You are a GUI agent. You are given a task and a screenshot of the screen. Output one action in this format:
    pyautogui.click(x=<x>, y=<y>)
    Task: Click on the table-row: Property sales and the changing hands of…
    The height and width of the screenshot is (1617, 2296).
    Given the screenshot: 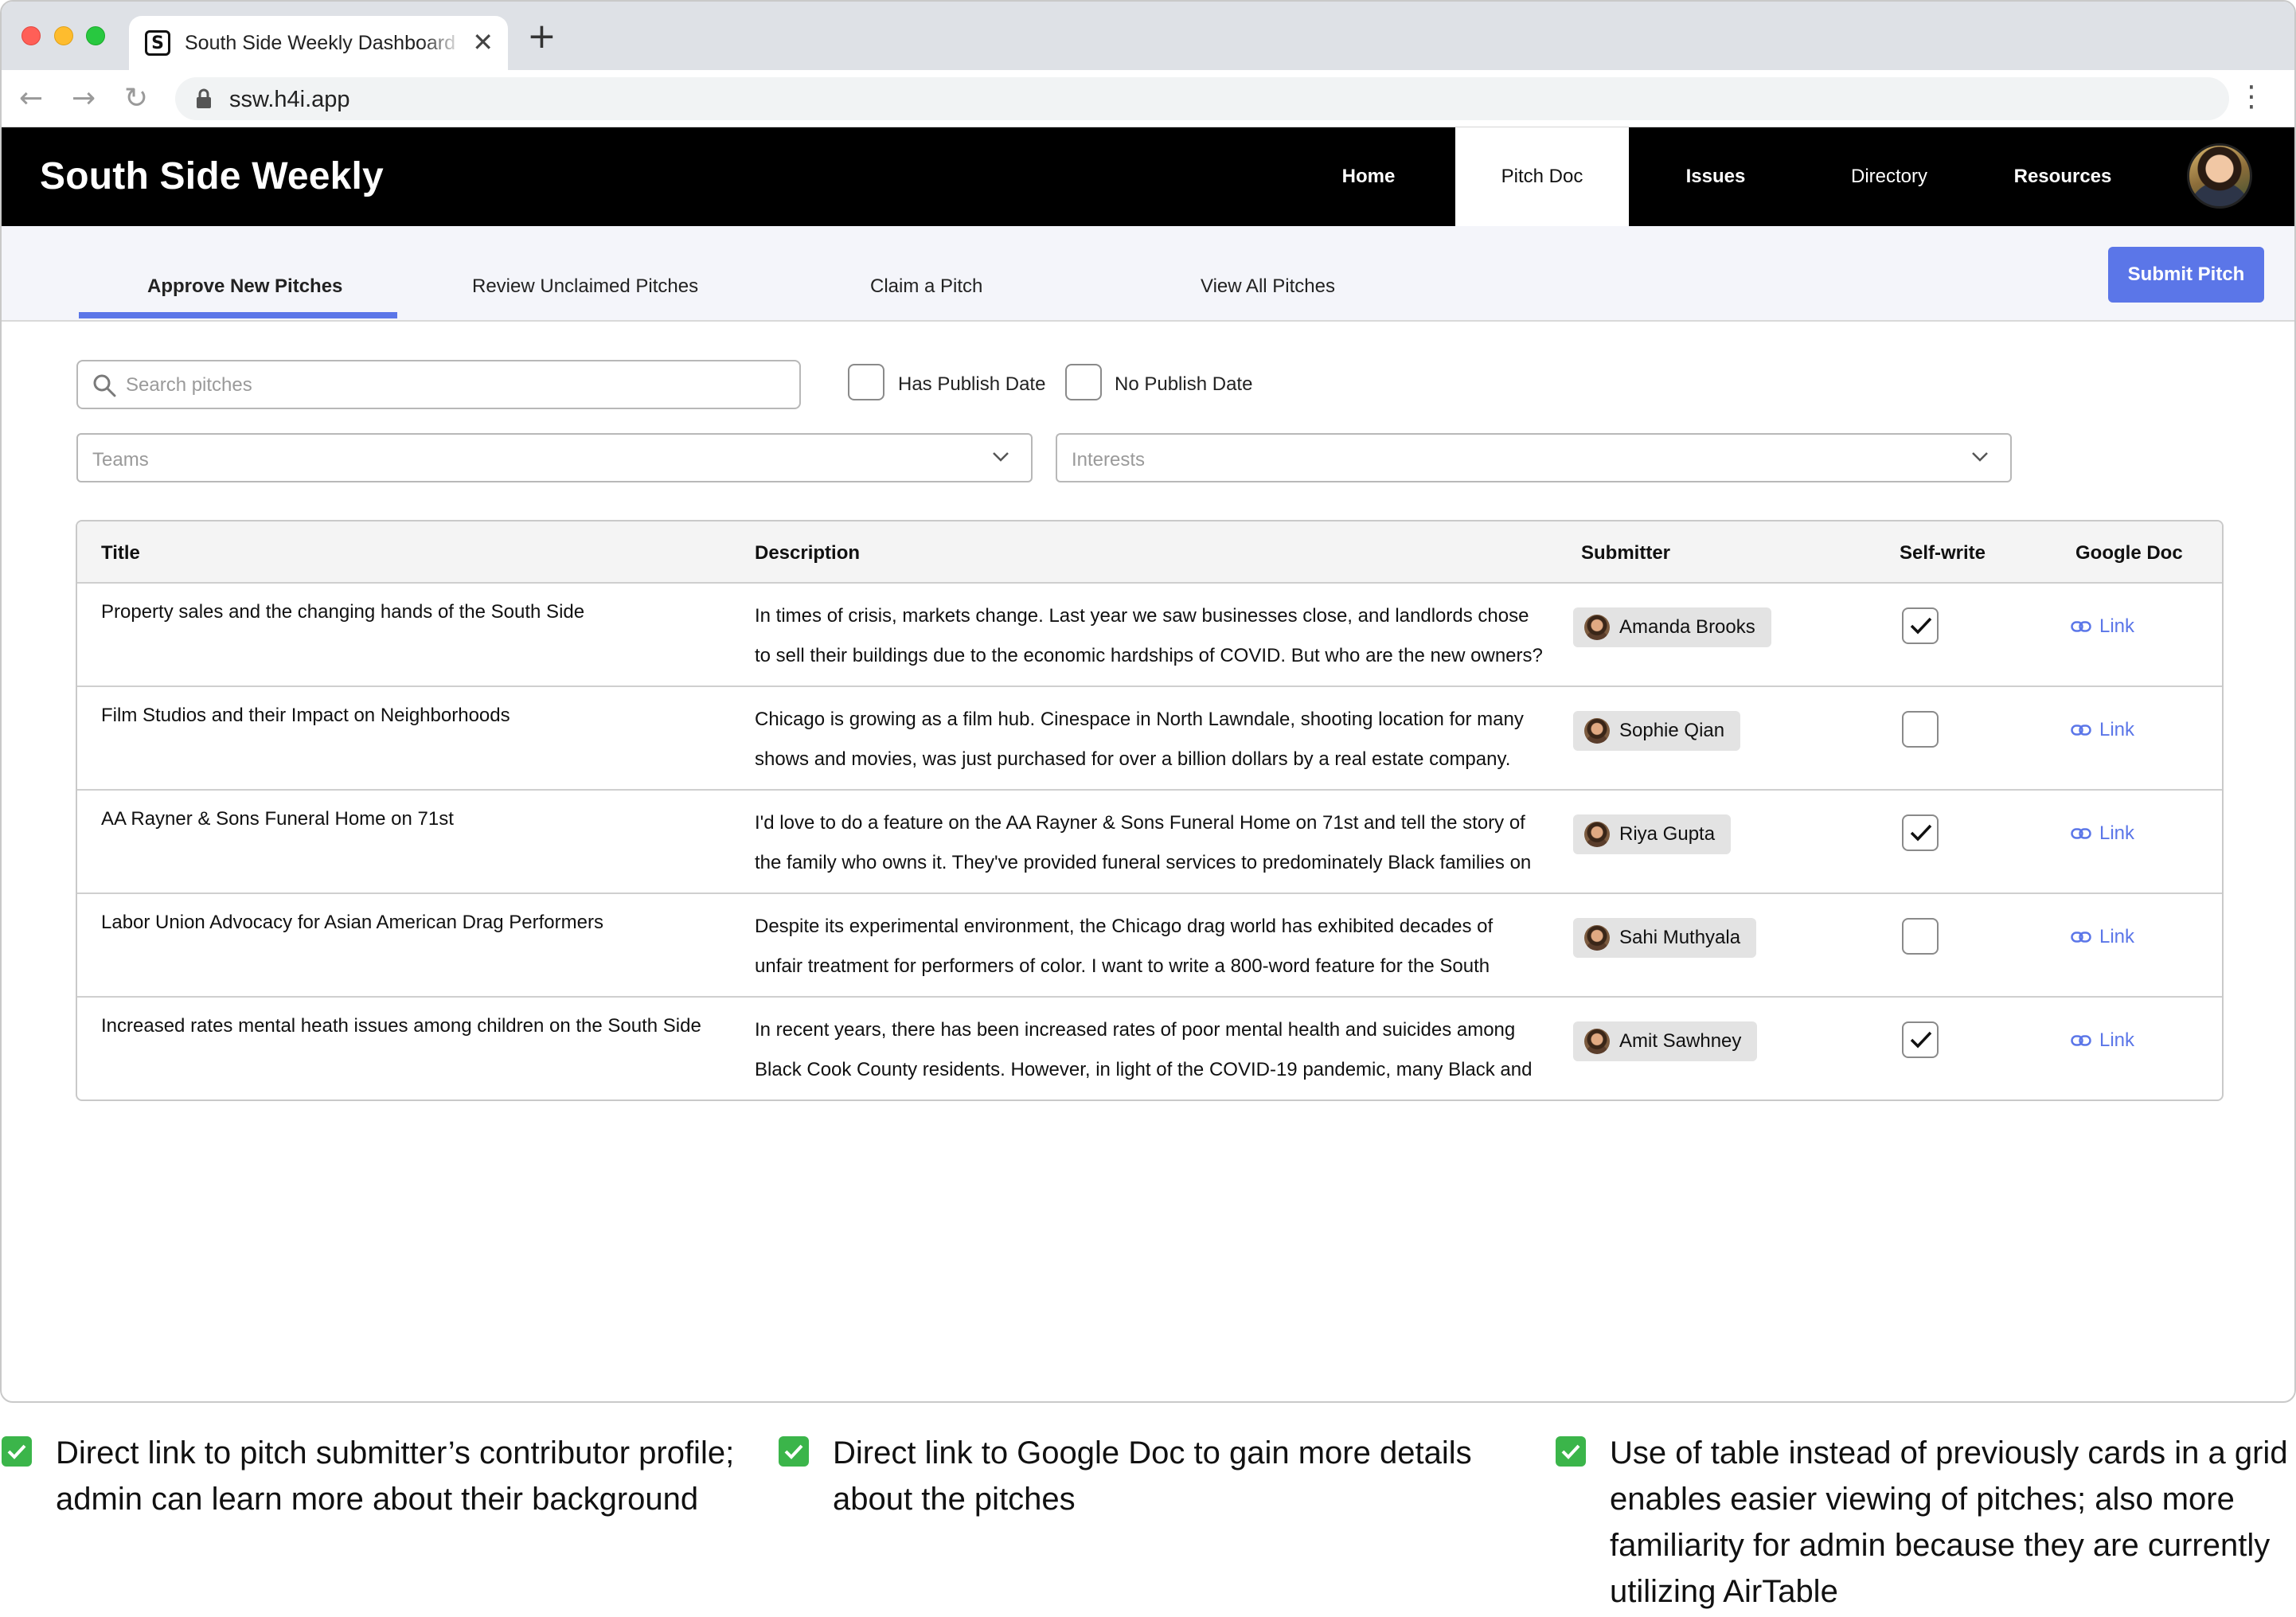 What is the action you would take?
    pyautogui.click(x=1149, y=635)
    